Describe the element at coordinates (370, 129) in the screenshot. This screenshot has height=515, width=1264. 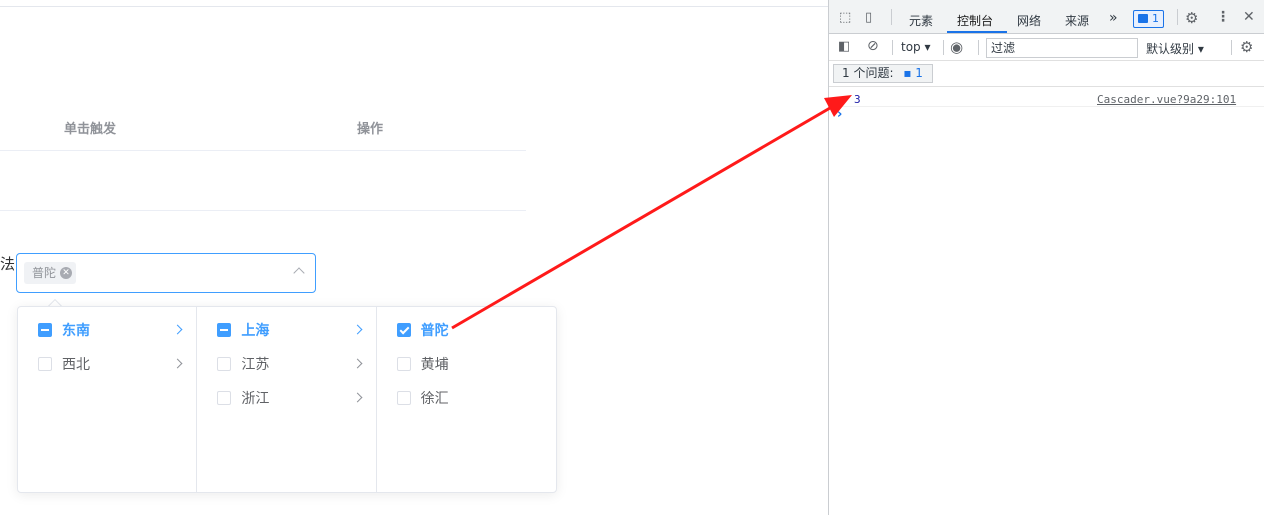
I see `column-header-action: 操作` at that location.